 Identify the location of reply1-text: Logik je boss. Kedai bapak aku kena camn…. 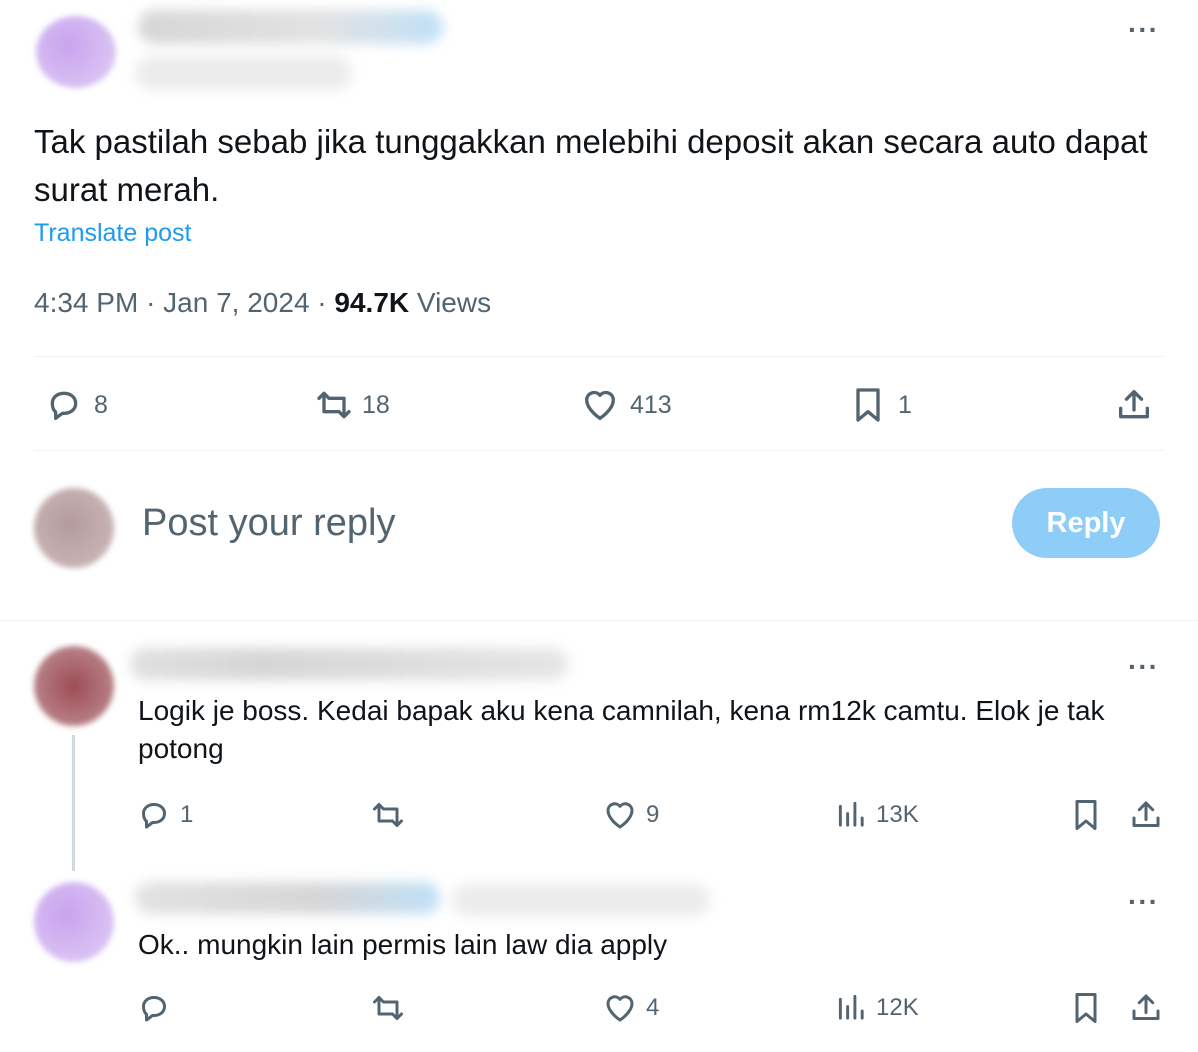
(621, 729).